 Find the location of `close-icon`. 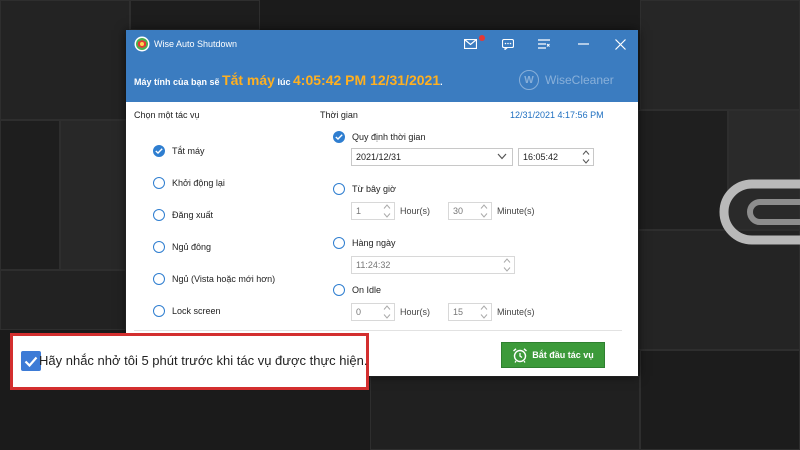

close-icon is located at coordinates (620, 44).